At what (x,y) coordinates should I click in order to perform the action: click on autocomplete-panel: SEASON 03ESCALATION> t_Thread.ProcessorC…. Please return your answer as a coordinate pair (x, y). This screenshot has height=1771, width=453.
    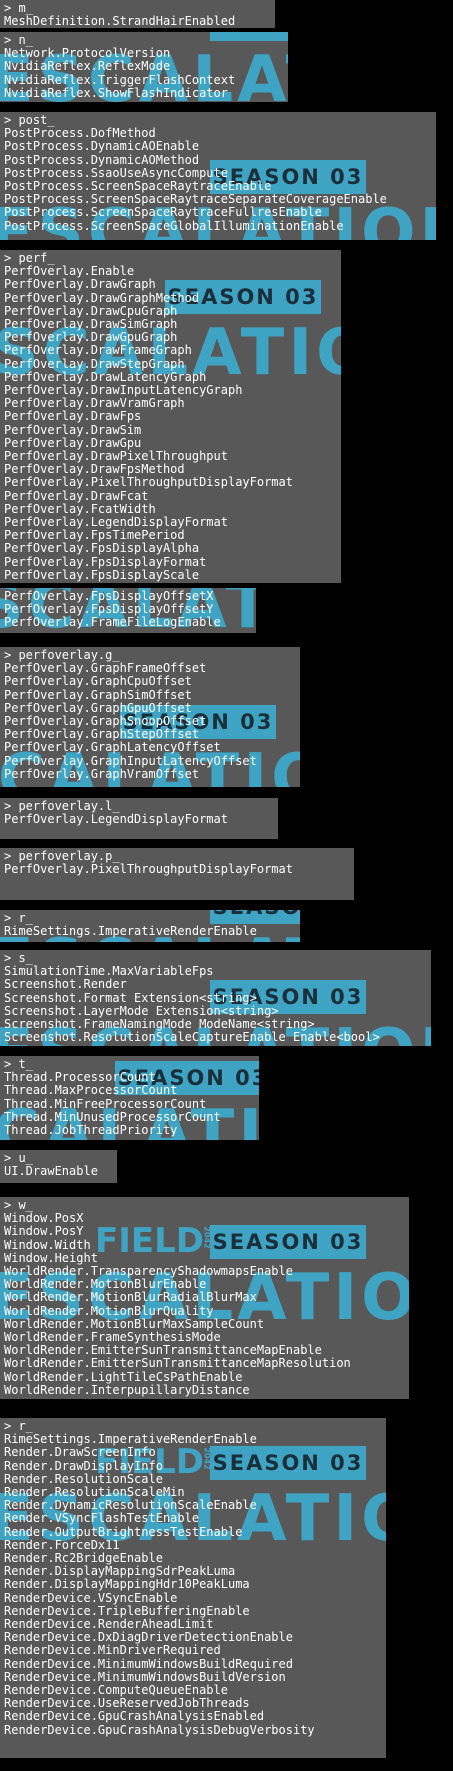
    Looking at the image, I should click on (129, 1098).